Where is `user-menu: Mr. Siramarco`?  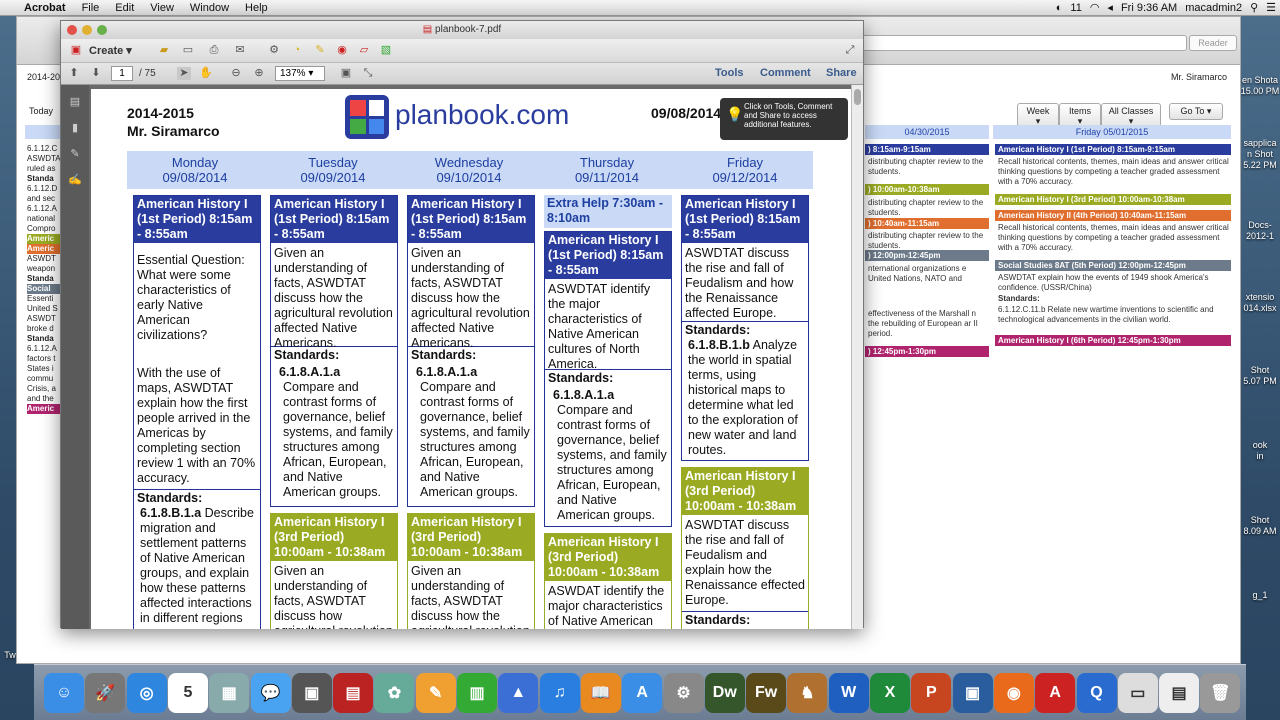
user-menu: Mr. Siramarco is located at coordinates (1199, 77).